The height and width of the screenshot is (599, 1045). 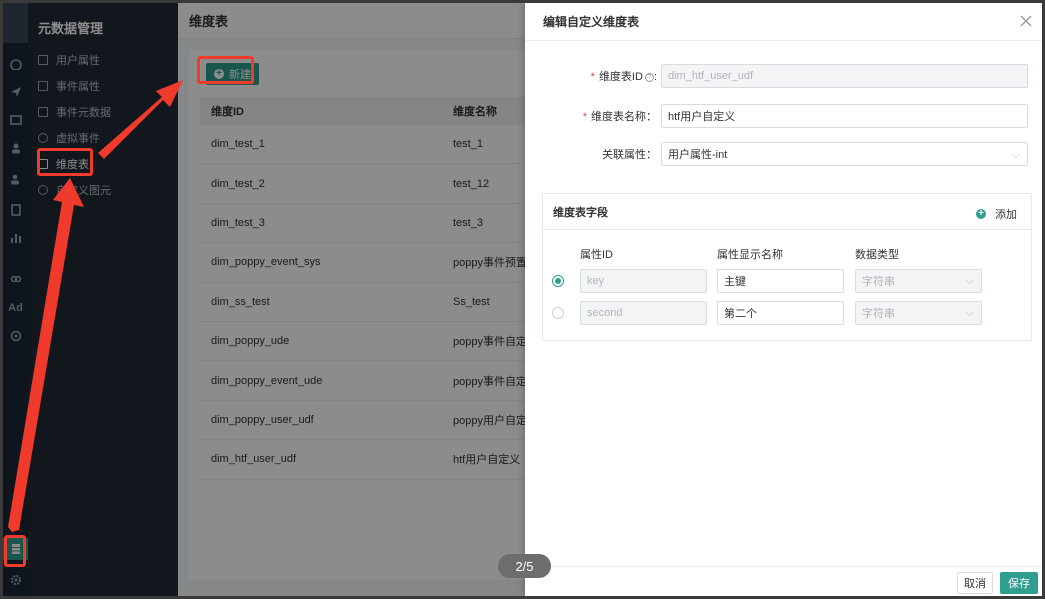 I want to click on attribute-label: 关联属性：, so click(x=629, y=155).